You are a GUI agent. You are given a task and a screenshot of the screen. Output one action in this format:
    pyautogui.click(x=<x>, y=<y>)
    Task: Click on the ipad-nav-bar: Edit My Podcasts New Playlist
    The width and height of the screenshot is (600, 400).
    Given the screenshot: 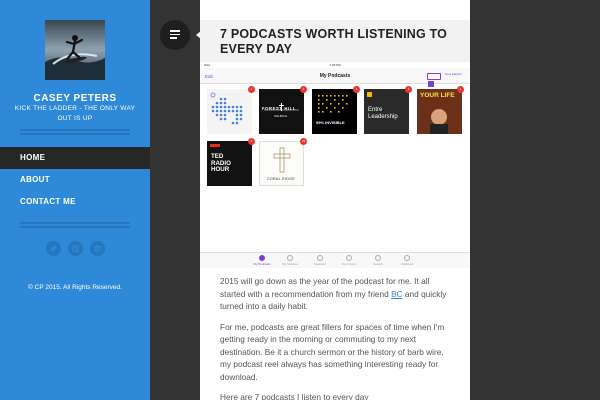 What is the action you would take?
    pyautogui.click(x=335, y=77)
    